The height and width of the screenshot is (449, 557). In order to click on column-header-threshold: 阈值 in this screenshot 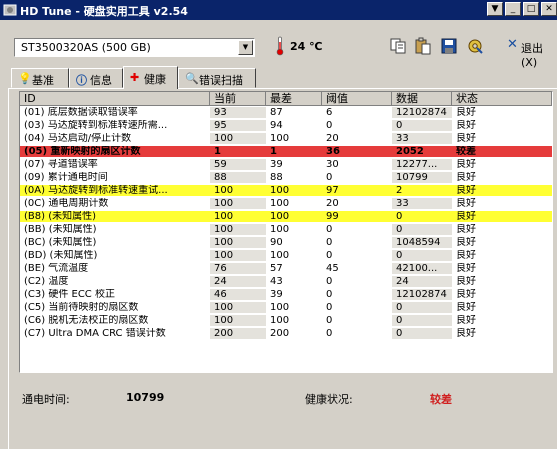, I will do `click(357, 99)`.